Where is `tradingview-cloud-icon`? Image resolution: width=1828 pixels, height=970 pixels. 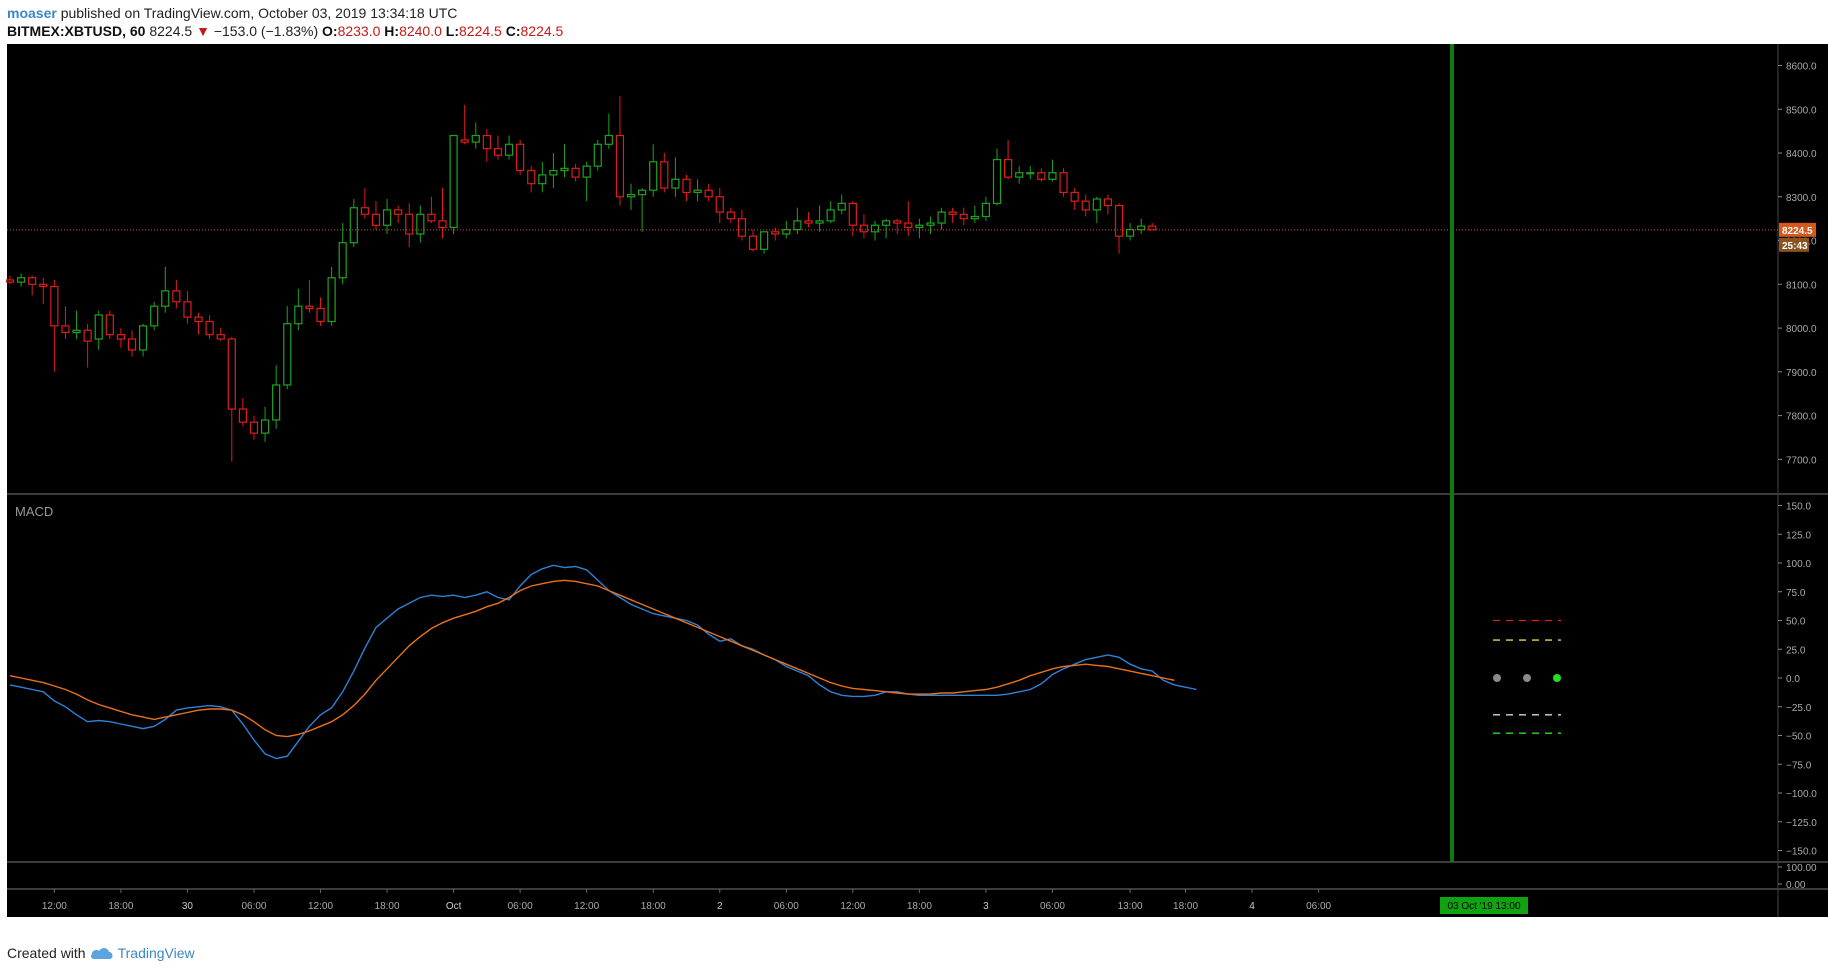
tradingview-cloud-icon is located at coordinates (101, 953).